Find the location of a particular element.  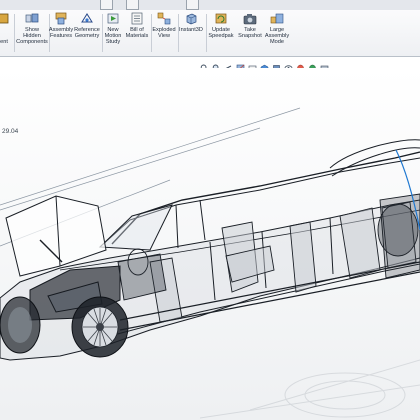

ribbon-label: Show Hidden Components is located at coordinates (32, 36).